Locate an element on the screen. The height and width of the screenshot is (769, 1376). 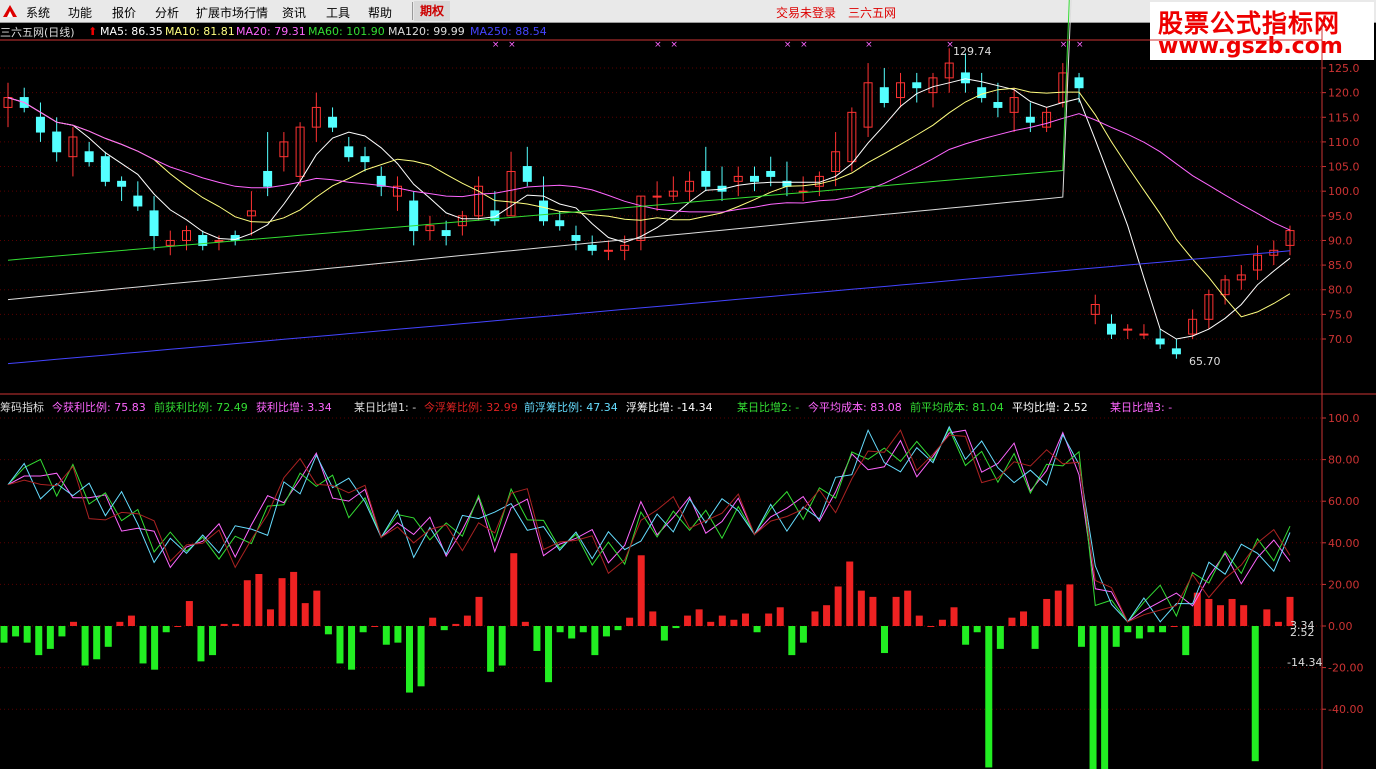
indicator-legend-item: 某日比增3: - is located at coordinates (1141, 407).